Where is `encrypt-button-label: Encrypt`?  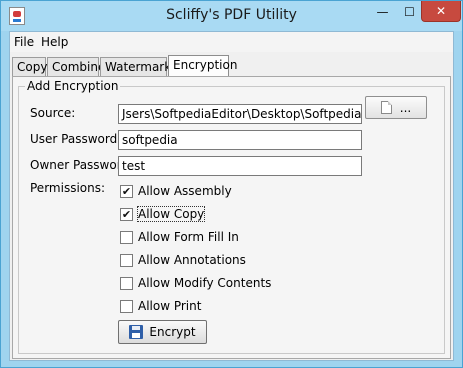
encrypt-button-label: Encrypt is located at coordinates (172, 332).